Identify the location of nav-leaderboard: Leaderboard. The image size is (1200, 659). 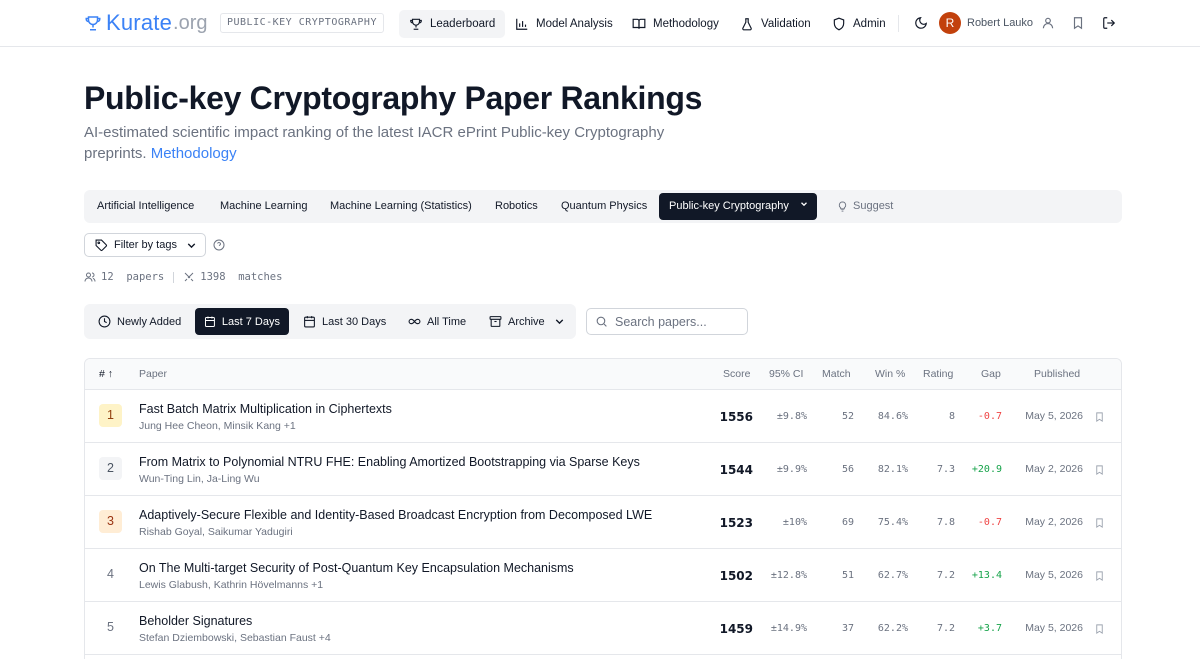
(452, 24).